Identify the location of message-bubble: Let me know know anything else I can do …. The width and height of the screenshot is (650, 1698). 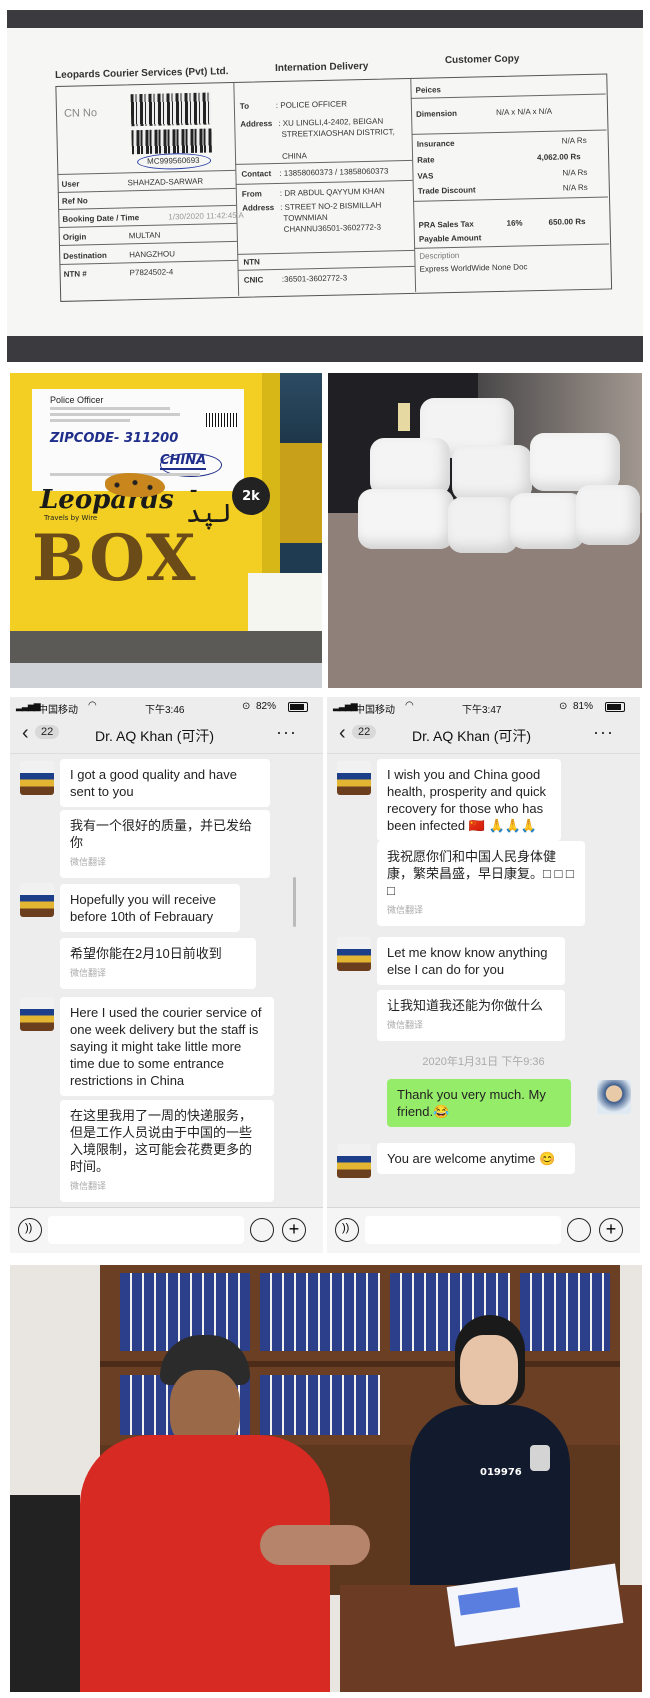
(471, 961).